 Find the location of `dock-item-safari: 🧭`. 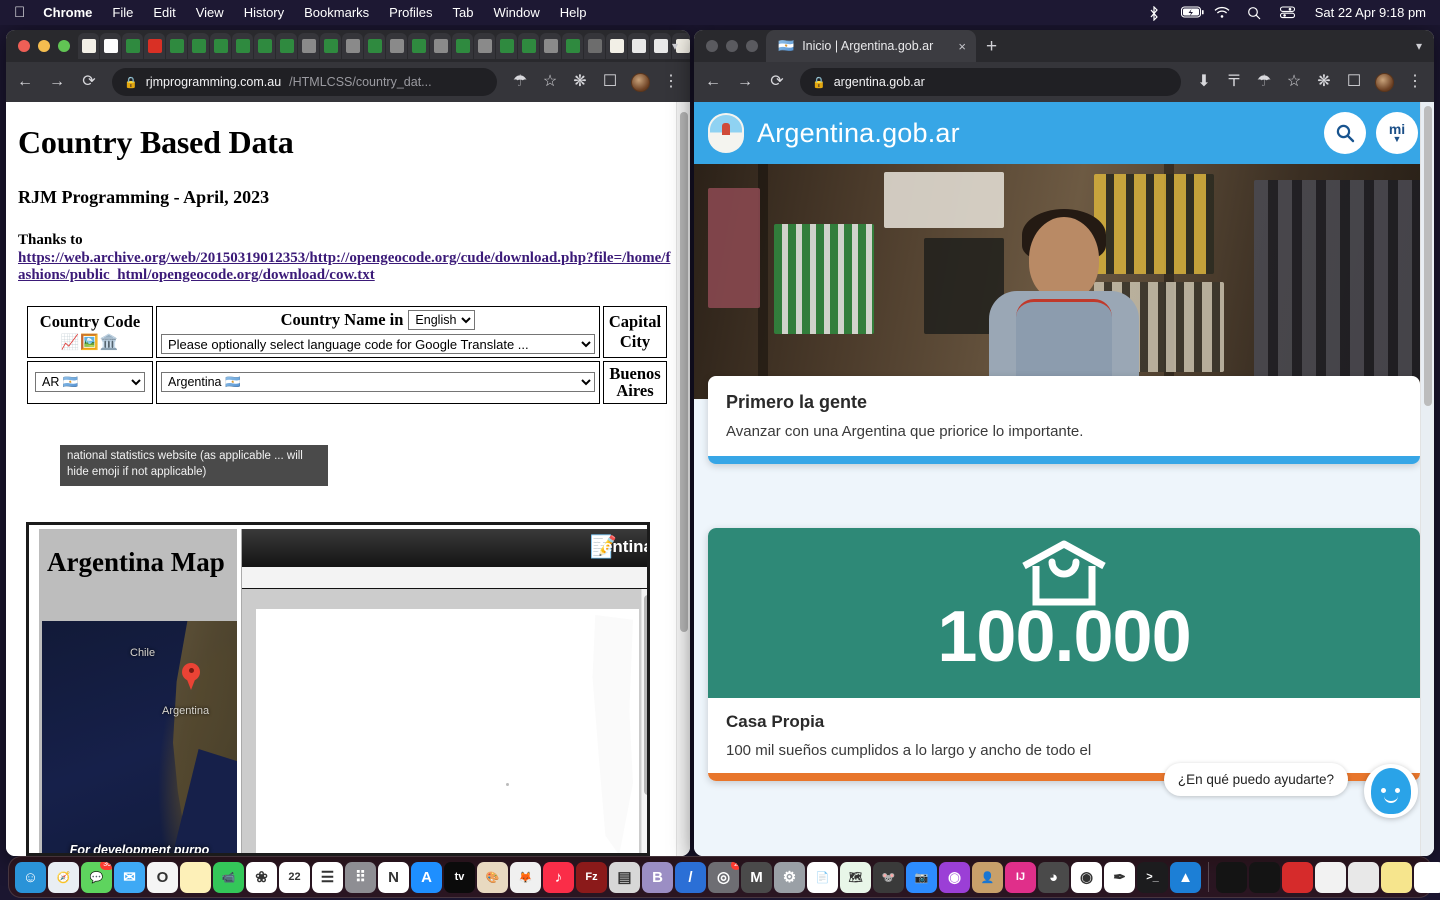

dock-item-safari: 🧭 is located at coordinates (63, 877).